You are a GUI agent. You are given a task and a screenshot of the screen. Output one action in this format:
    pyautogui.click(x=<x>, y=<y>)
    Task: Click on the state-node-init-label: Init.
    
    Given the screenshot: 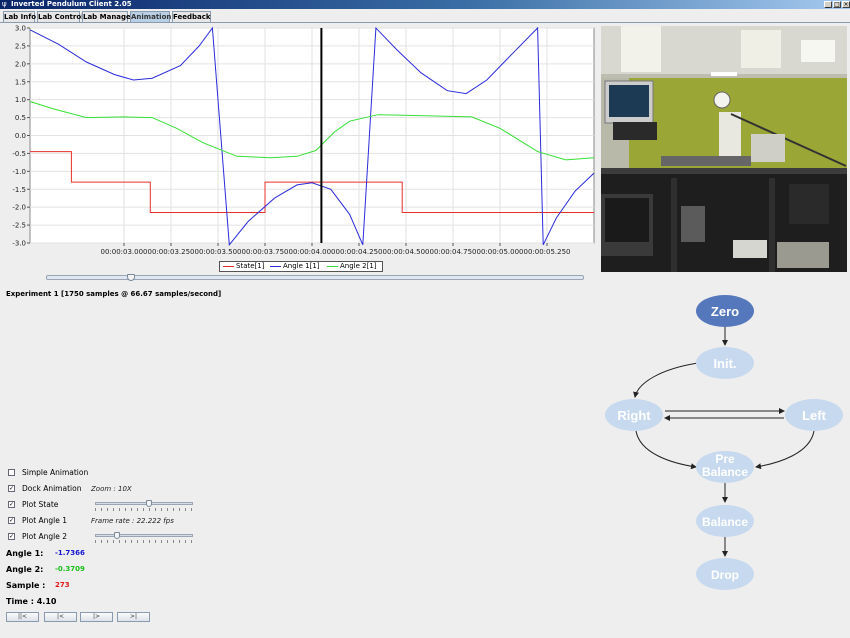 What is the action you would take?
    pyautogui.click(x=724, y=363)
    